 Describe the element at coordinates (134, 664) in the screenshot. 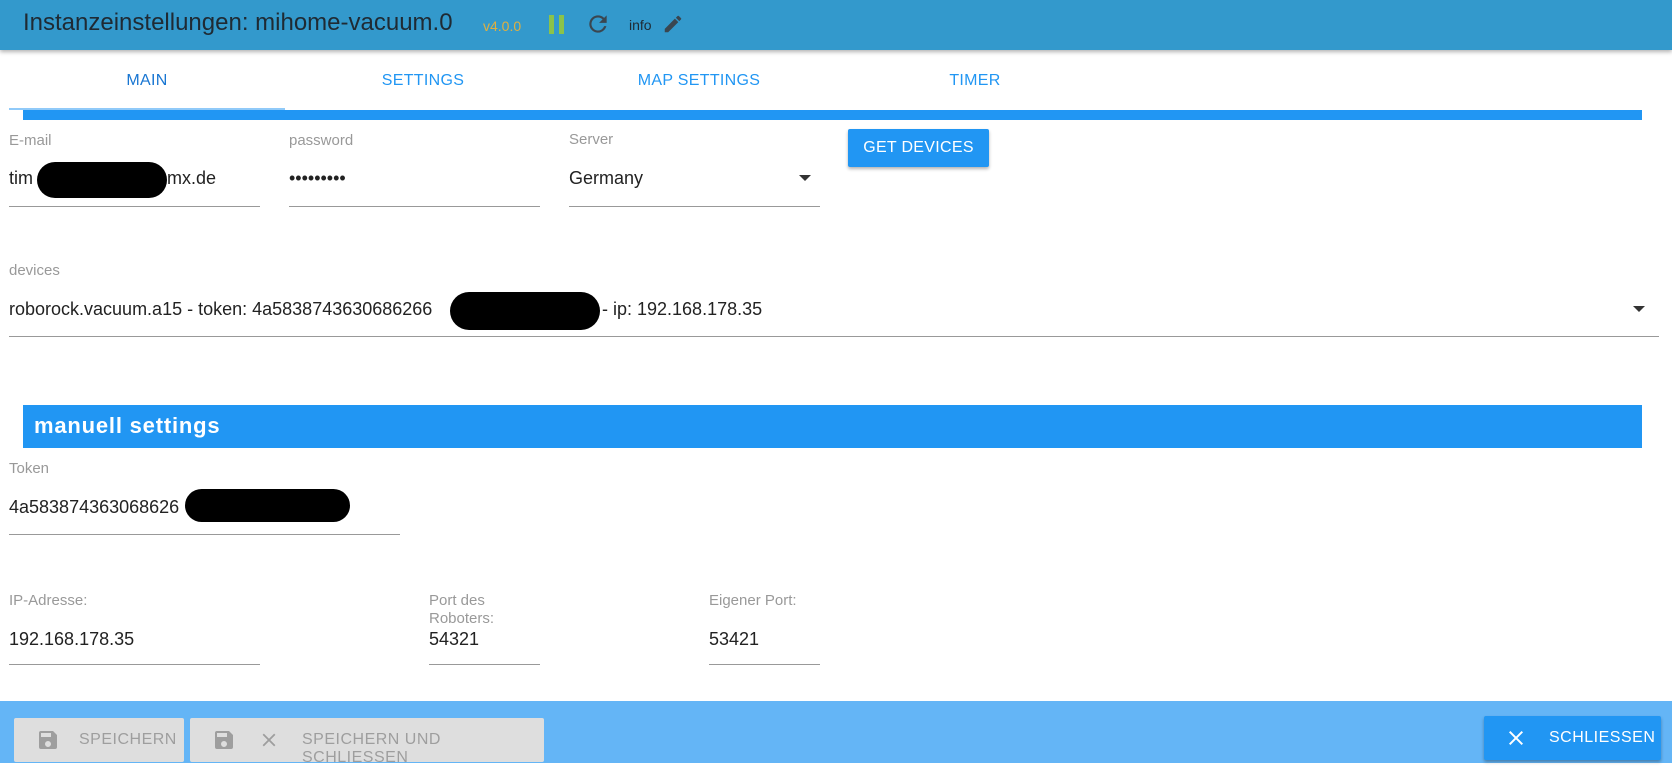

I see `ip-underline` at that location.